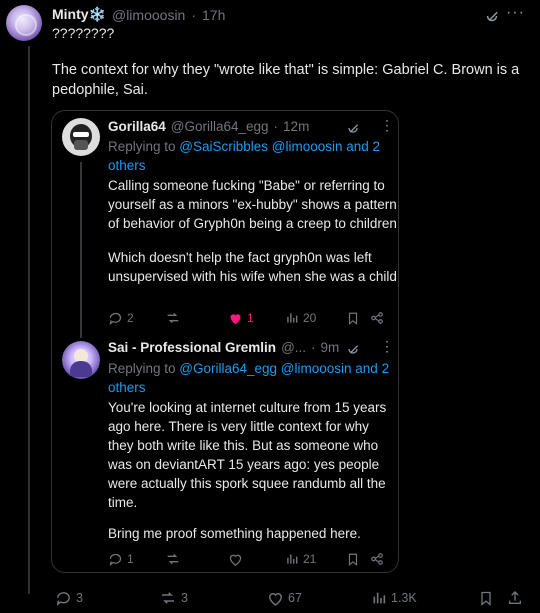 Image resolution: width=540 pixels, height=613 pixels. What do you see at coordinates (79, 598) in the screenshot?
I see `reply-count: 3` at bounding box center [79, 598].